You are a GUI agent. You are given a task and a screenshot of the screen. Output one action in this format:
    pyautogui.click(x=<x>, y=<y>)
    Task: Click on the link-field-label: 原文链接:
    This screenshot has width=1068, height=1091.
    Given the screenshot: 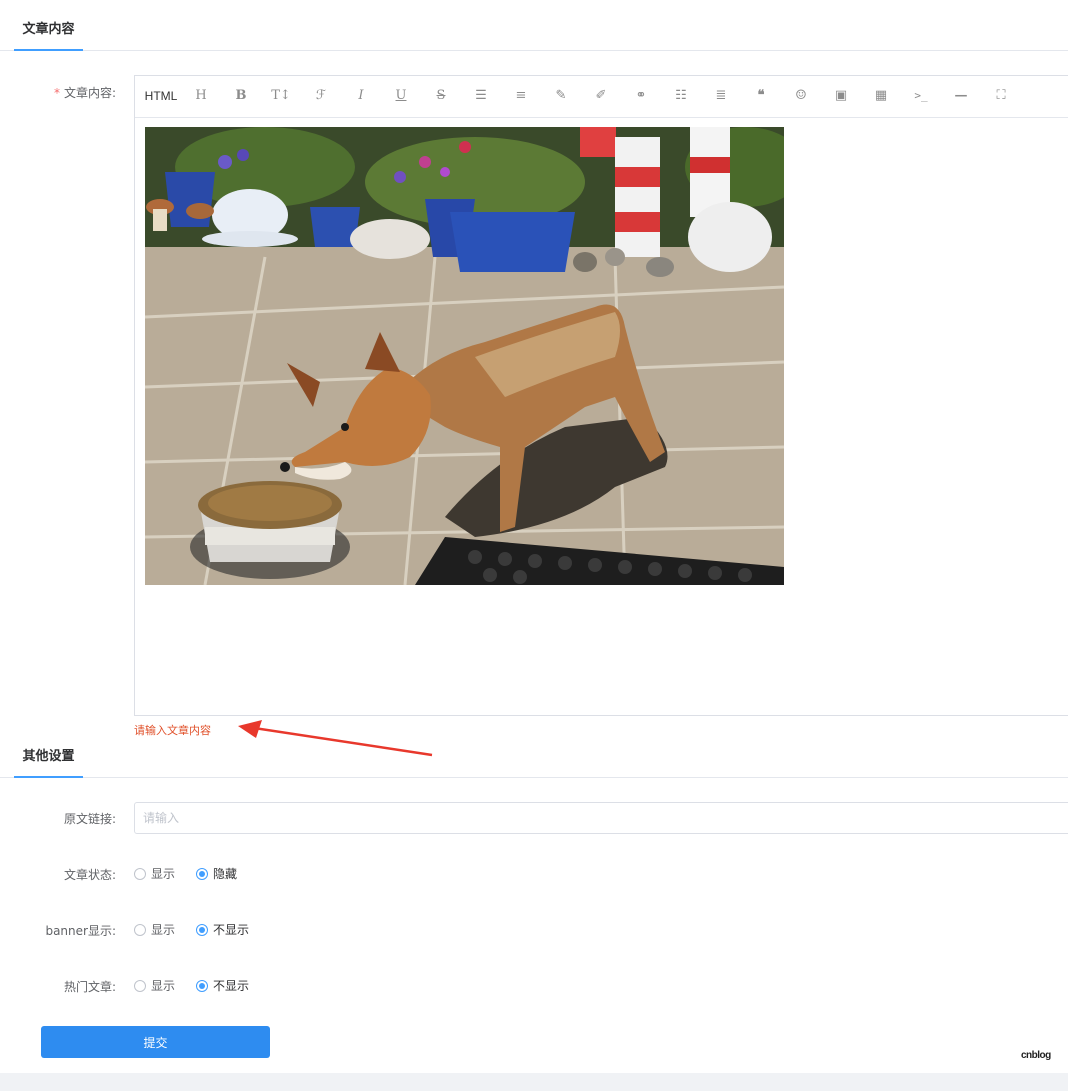 What is the action you would take?
    pyautogui.click(x=89, y=819)
    